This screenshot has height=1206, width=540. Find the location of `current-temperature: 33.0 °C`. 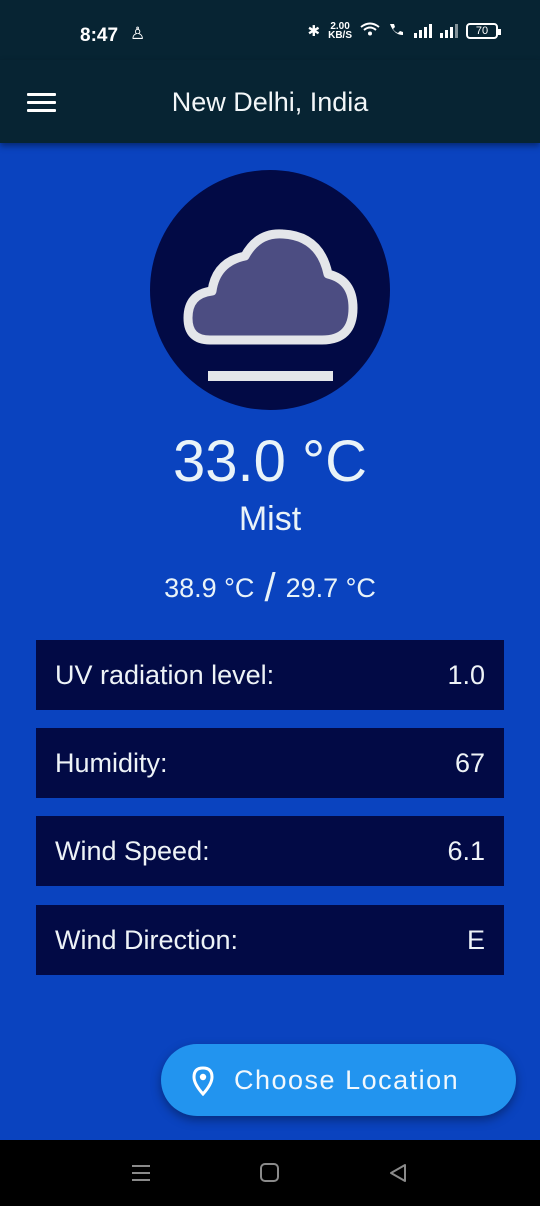

current-temperature: 33.0 °C is located at coordinates (270, 461).